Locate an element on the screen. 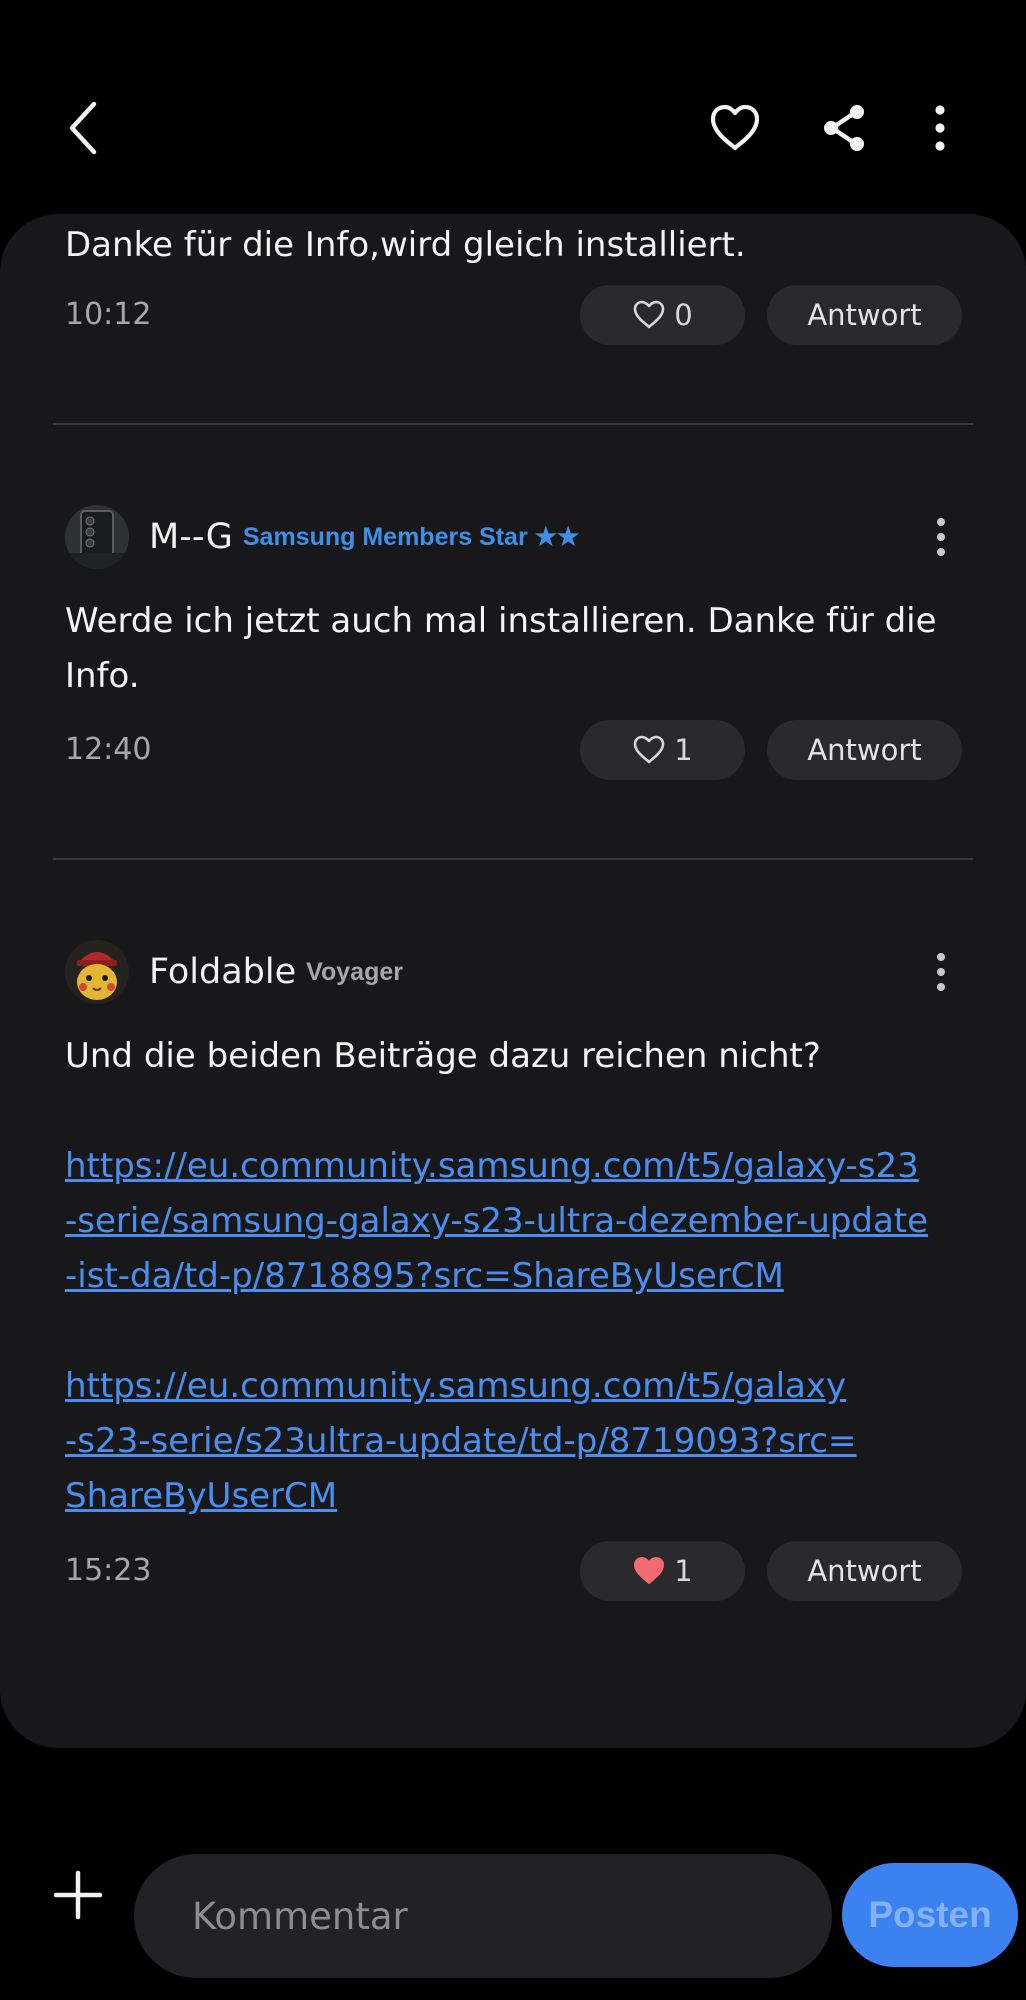  phone-avatar-icon is located at coordinates (97, 537).